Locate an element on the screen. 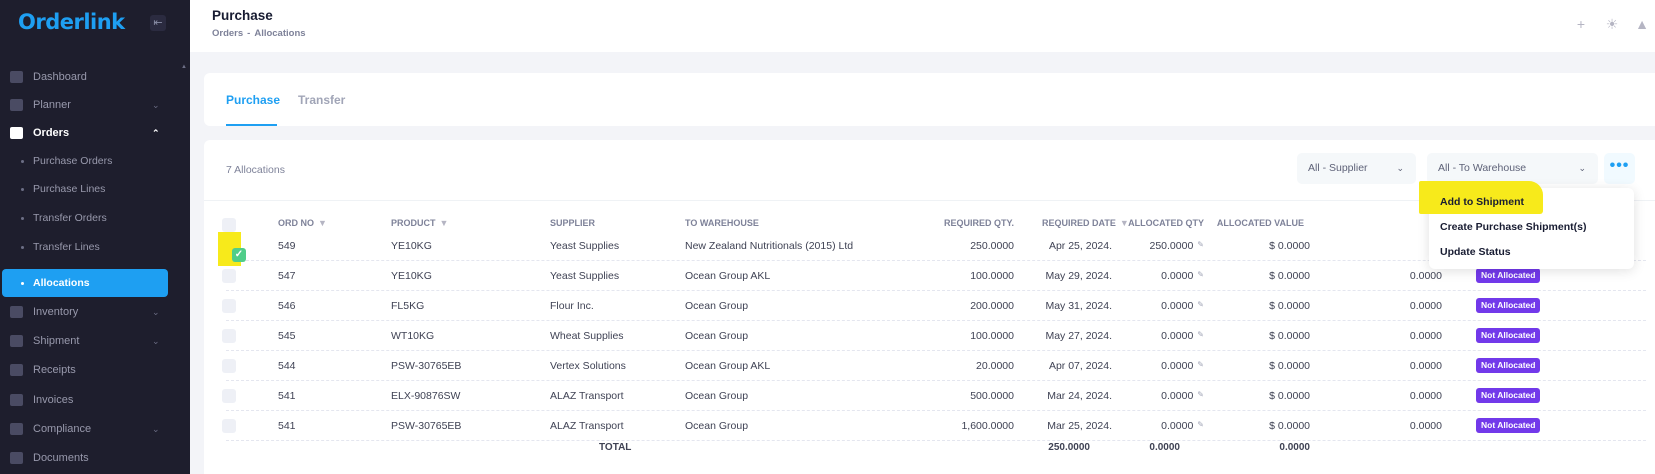  sidebar-item-inventory: Inventory ⌄ is located at coordinates (95, 312).